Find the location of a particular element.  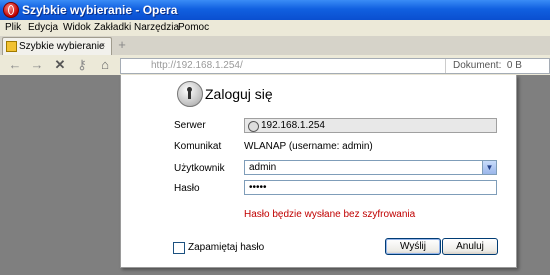

tab-label: Szybkie wybieranie is located at coordinates (62, 46).